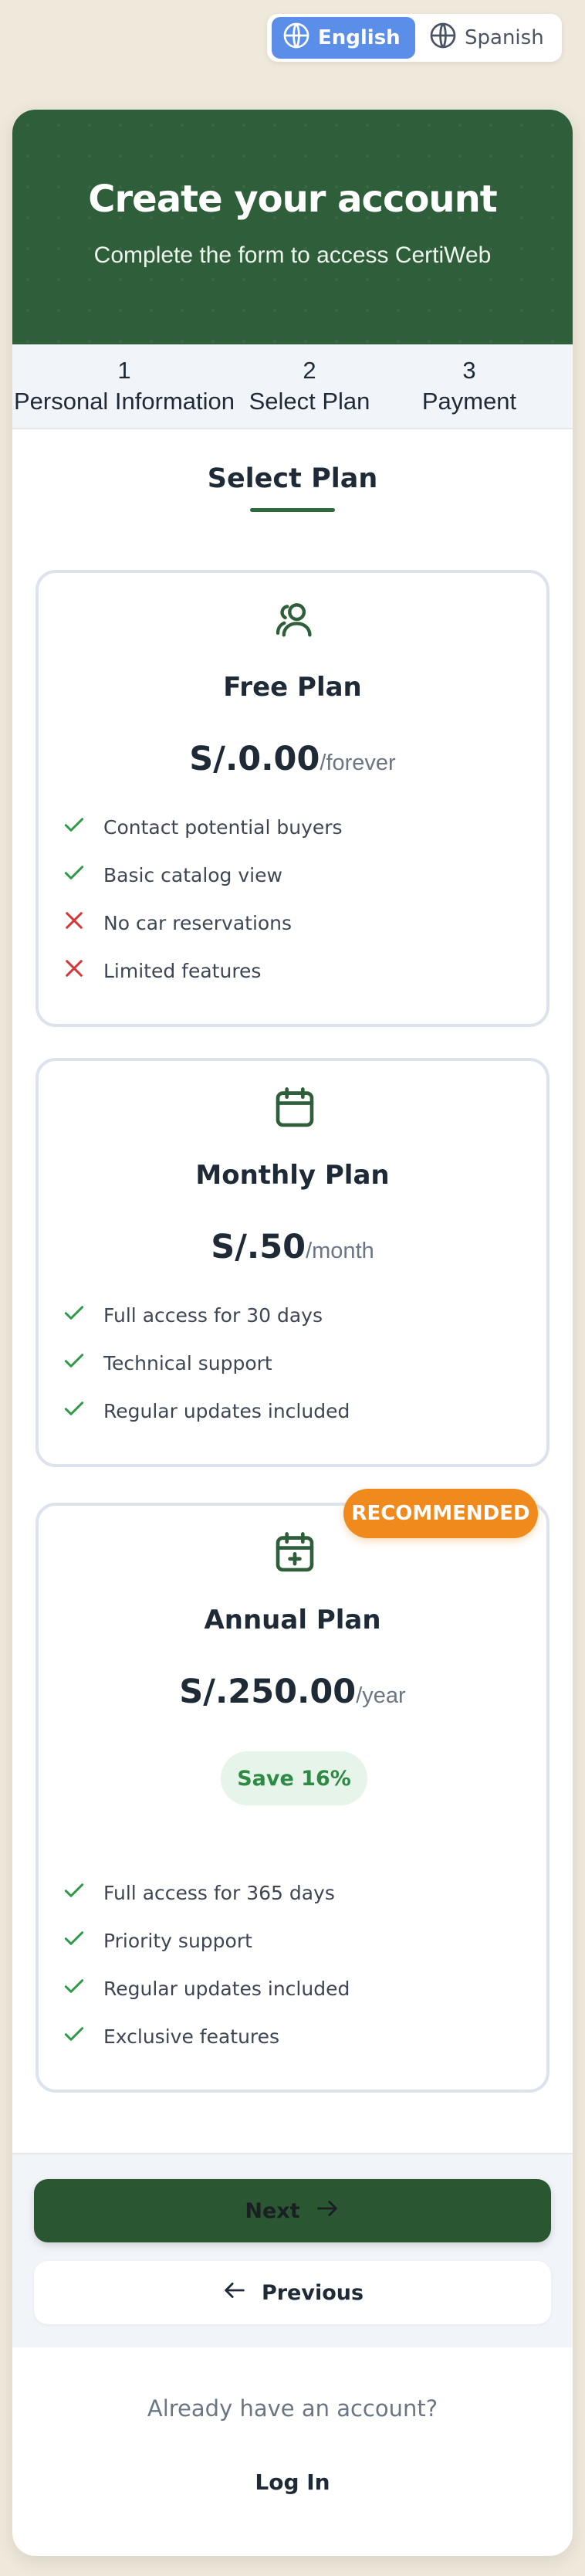 Image resolution: width=585 pixels, height=2576 pixels. Describe the element at coordinates (309, 370) in the screenshot. I see `step-number: 2` at that location.